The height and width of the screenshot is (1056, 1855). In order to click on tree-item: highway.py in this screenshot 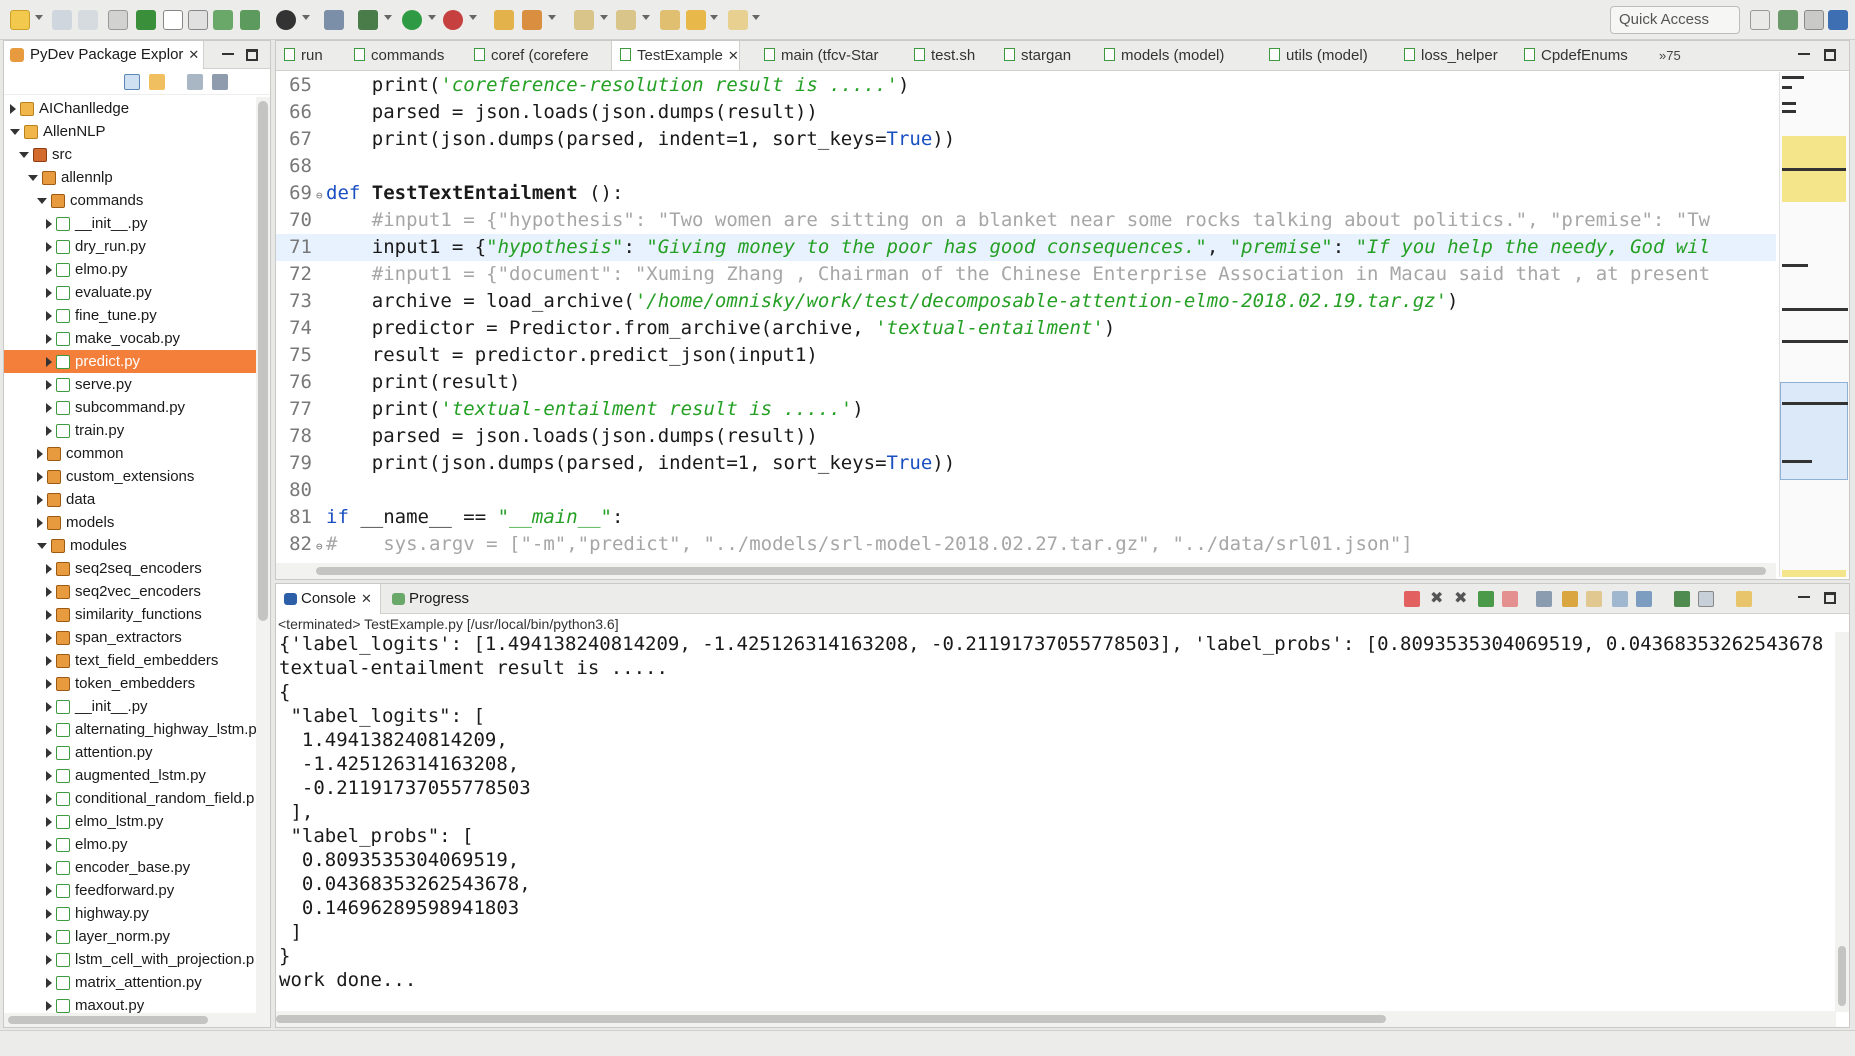, I will do `click(130, 913)`.